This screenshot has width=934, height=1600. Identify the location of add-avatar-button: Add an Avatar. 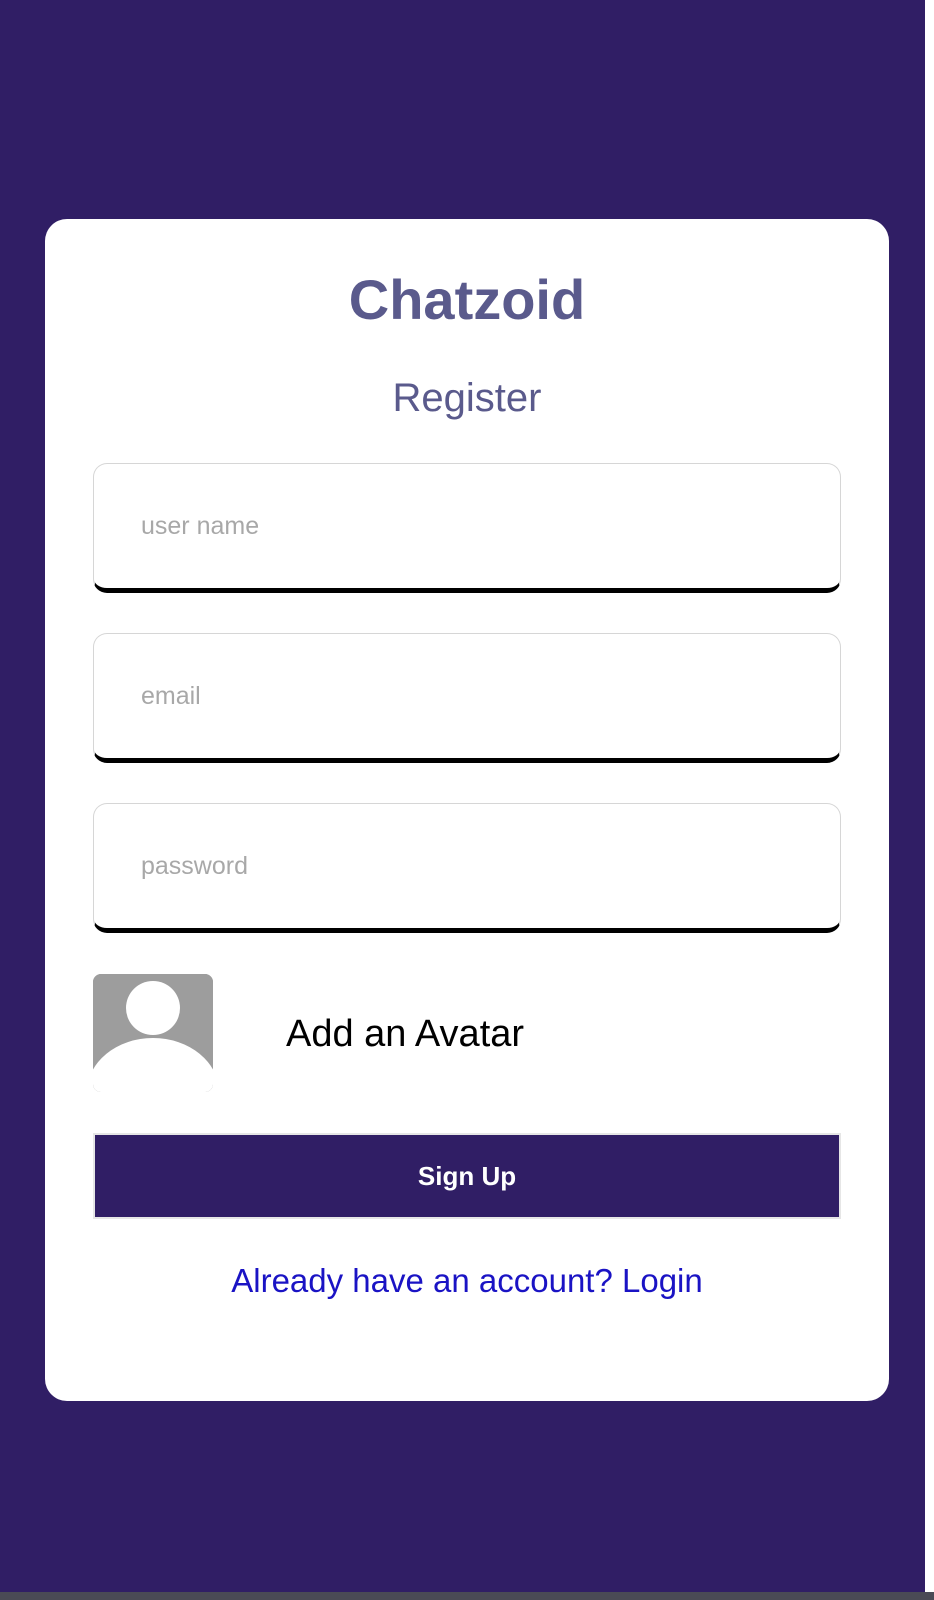
(467, 1033).